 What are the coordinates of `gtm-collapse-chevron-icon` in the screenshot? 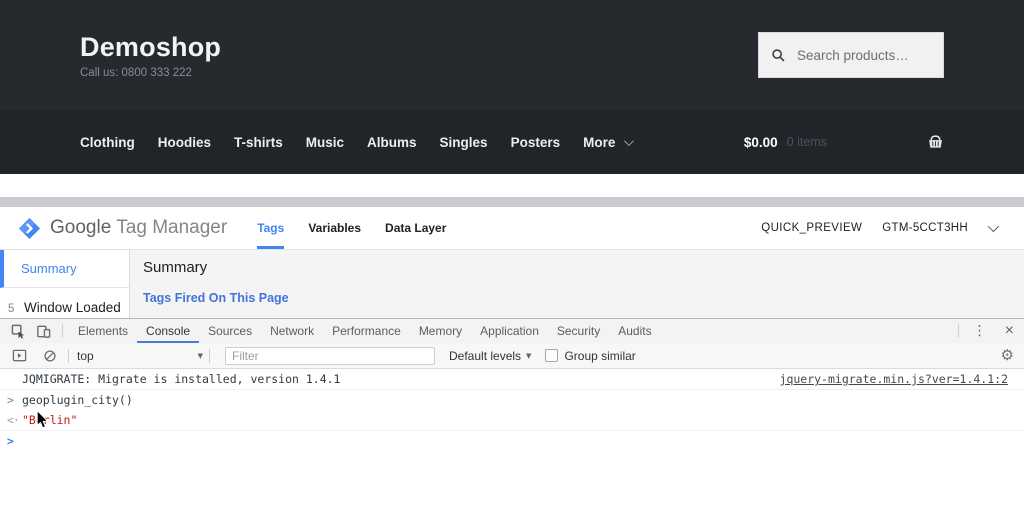 It's located at (993, 226).